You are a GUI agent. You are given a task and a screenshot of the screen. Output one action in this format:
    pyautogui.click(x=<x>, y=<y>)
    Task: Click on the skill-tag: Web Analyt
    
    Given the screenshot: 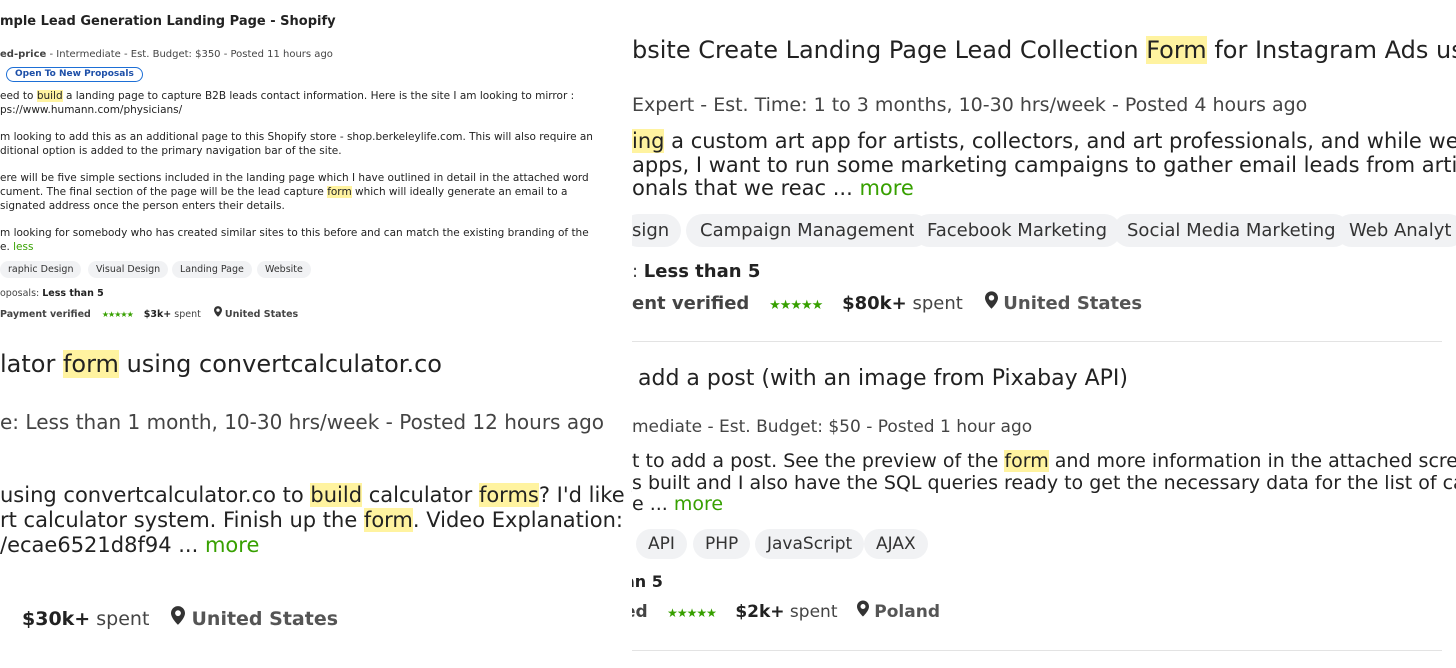 What is the action you would take?
    pyautogui.click(x=1395, y=230)
    